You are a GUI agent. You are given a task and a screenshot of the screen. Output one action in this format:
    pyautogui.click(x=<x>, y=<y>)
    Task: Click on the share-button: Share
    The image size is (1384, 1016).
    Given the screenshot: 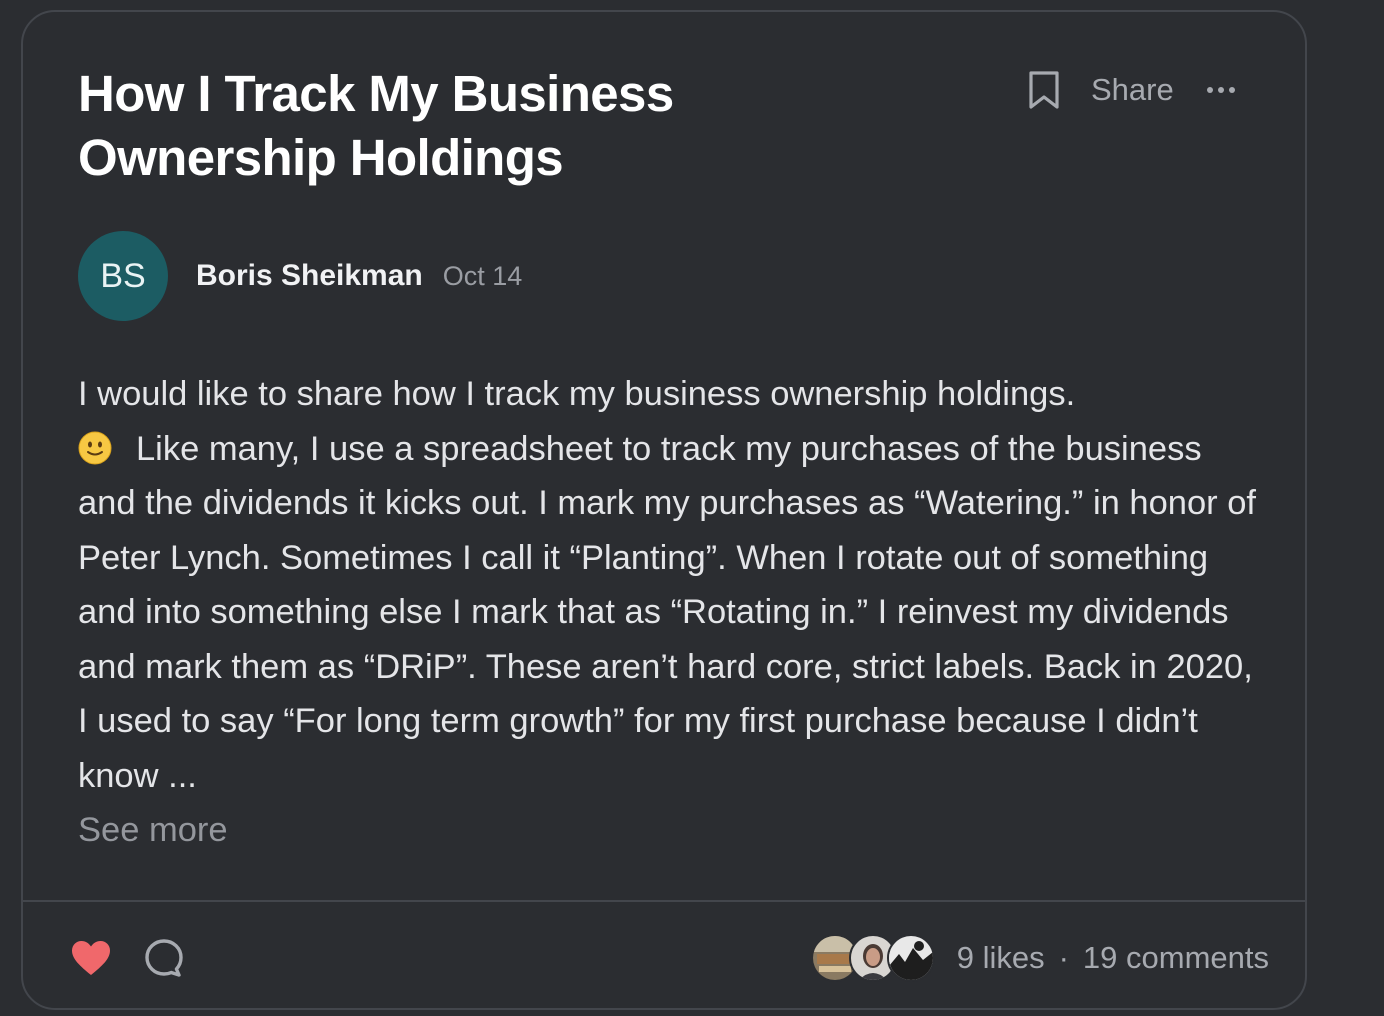 What is the action you would take?
    pyautogui.click(x=1132, y=90)
    